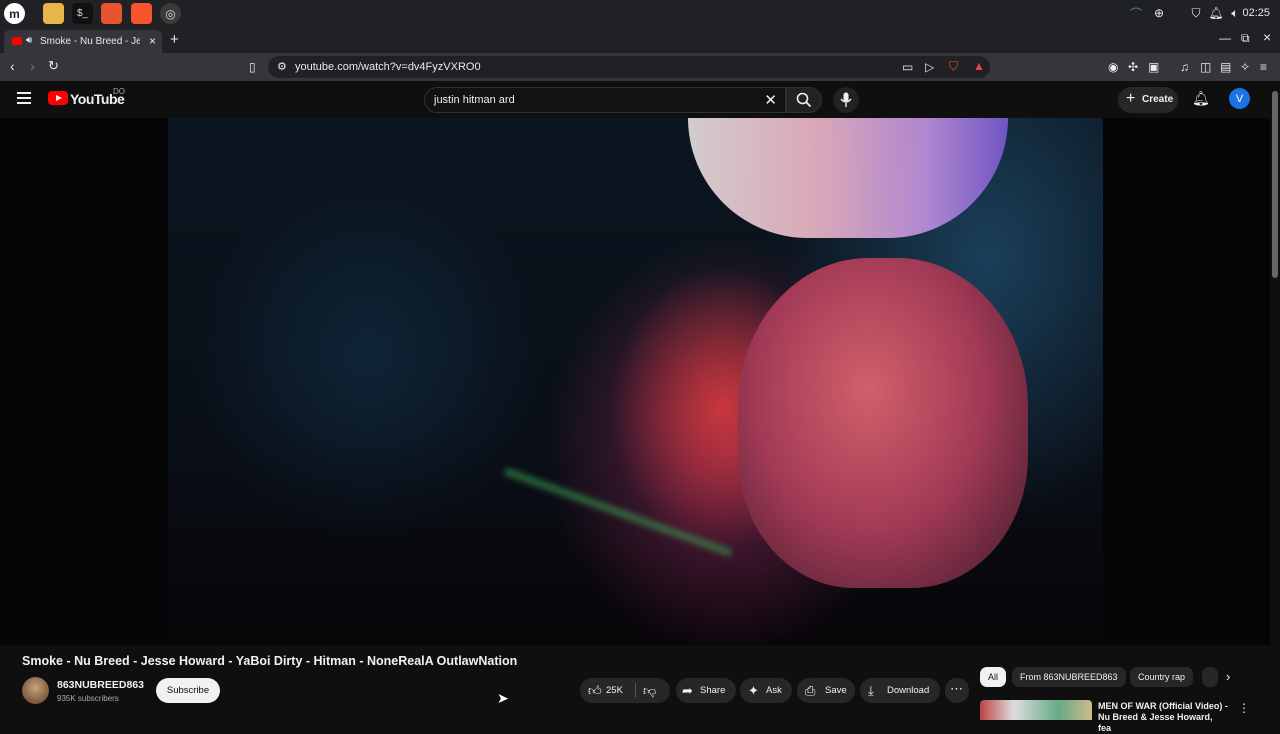  I want to click on close-tab-icon: ×, so click(152, 41).